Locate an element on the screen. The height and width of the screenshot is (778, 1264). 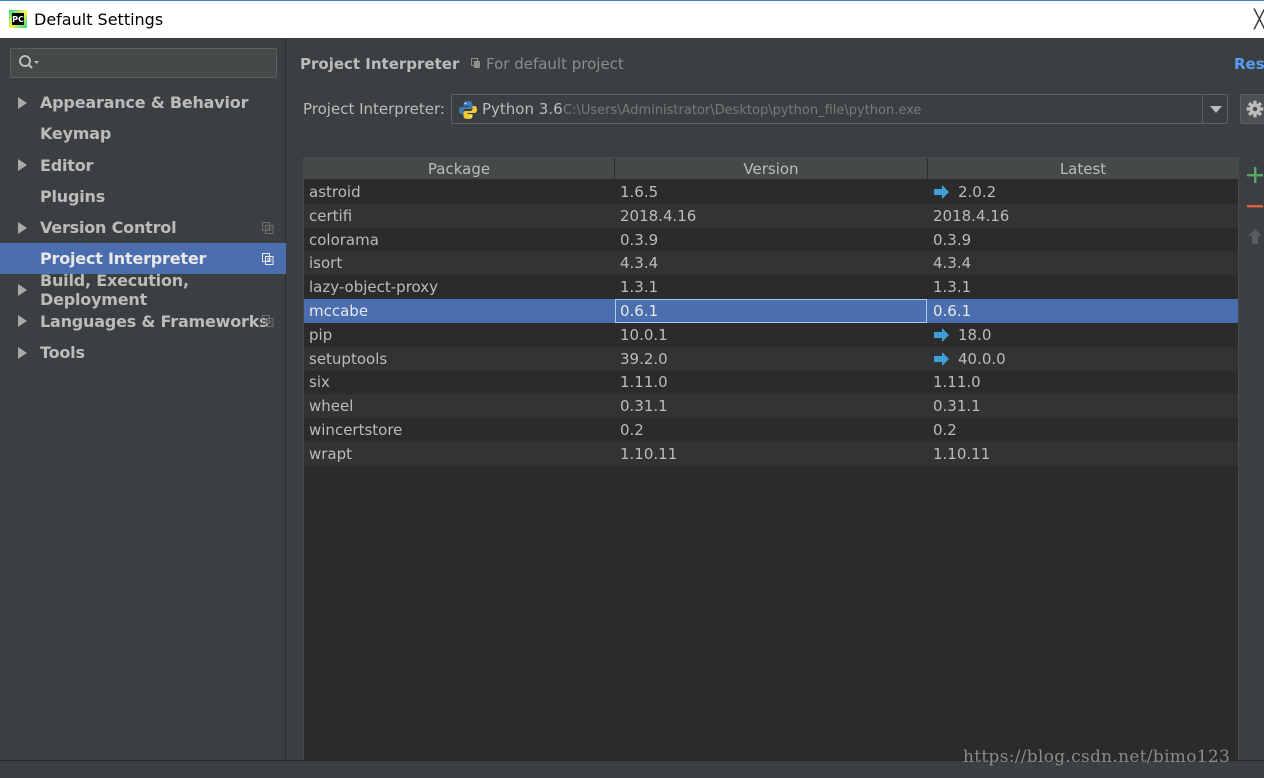
package-name-cell: mccabe is located at coordinates (339, 311).